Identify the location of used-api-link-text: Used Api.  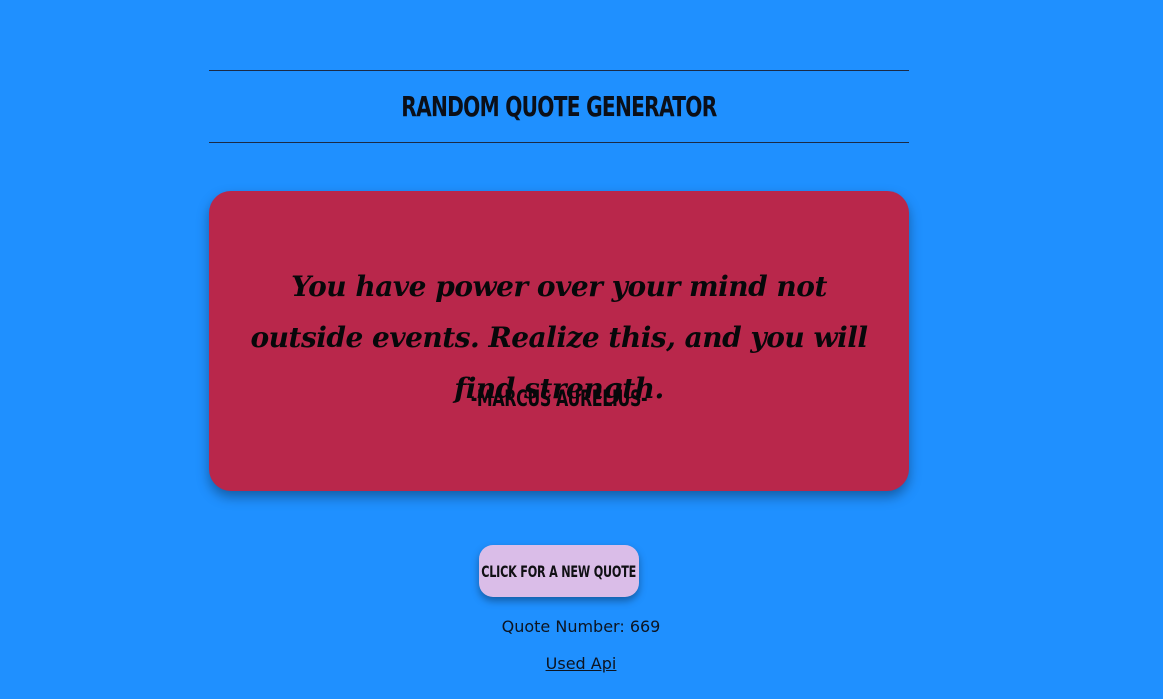
(581, 663).